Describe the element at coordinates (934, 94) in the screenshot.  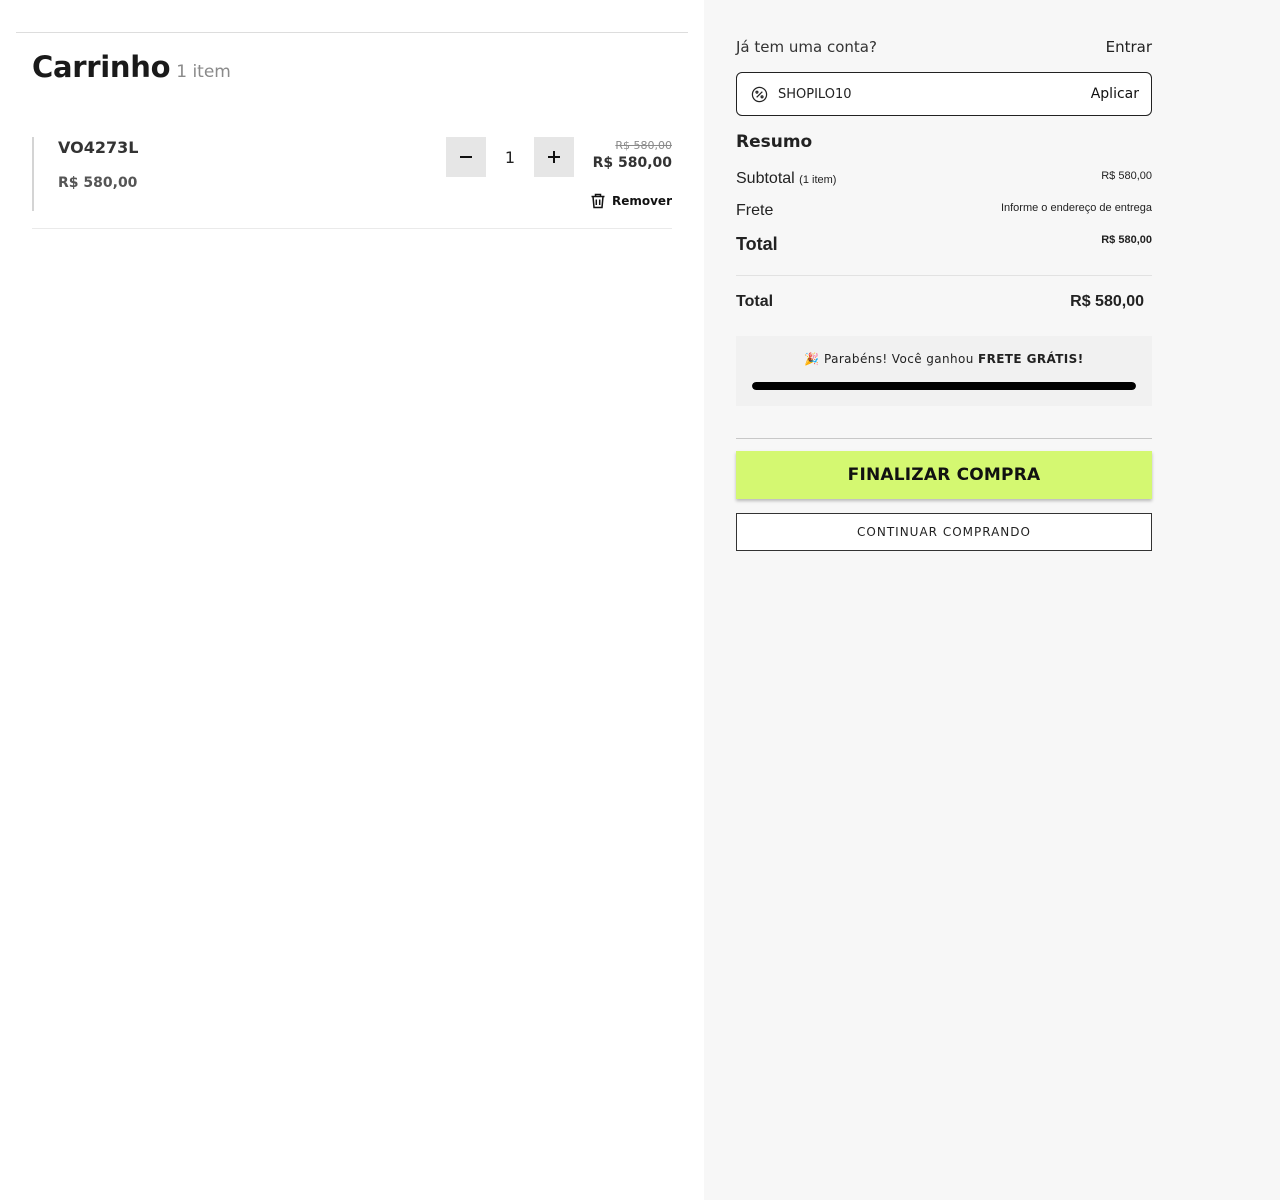
I see `coupon-input` at that location.